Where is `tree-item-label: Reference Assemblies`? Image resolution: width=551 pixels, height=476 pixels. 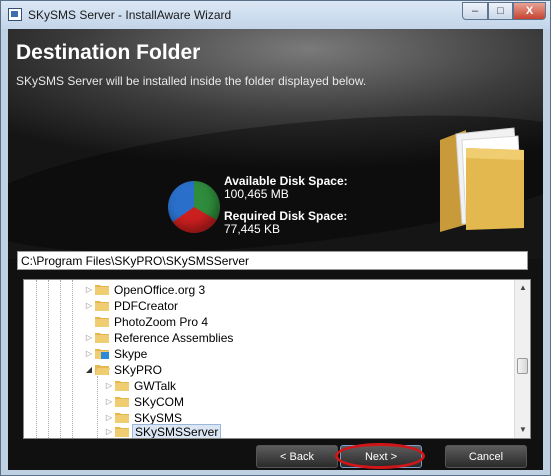
tree-item-label: Reference Assemblies is located at coordinates (174, 338).